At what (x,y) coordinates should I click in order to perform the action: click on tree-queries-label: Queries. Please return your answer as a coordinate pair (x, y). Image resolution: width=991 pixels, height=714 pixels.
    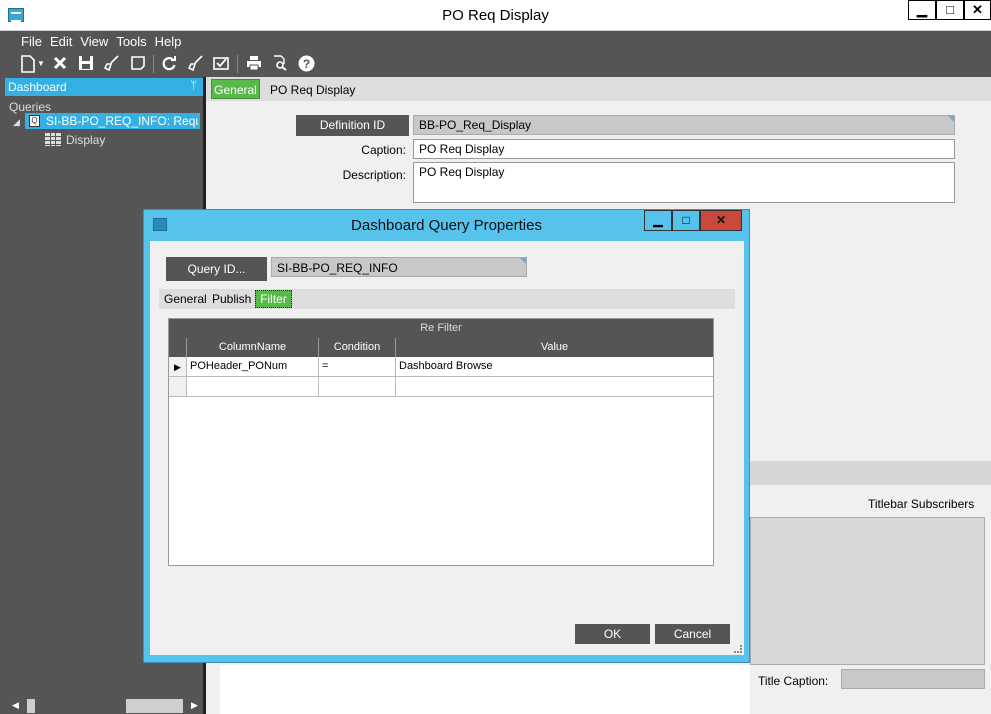
    Looking at the image, I should click on (30, 107).